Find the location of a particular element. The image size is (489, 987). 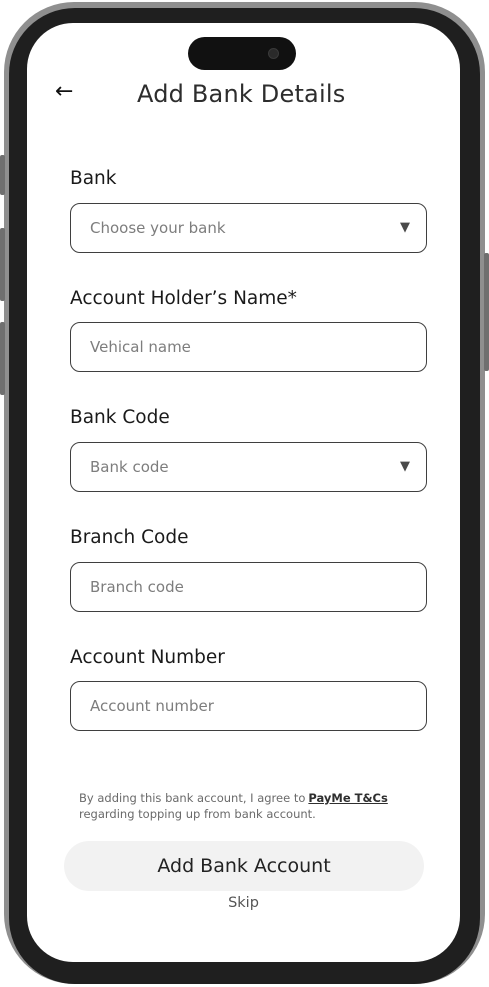

branch-code-label: Branch Code is located at coordinates (129, 537).